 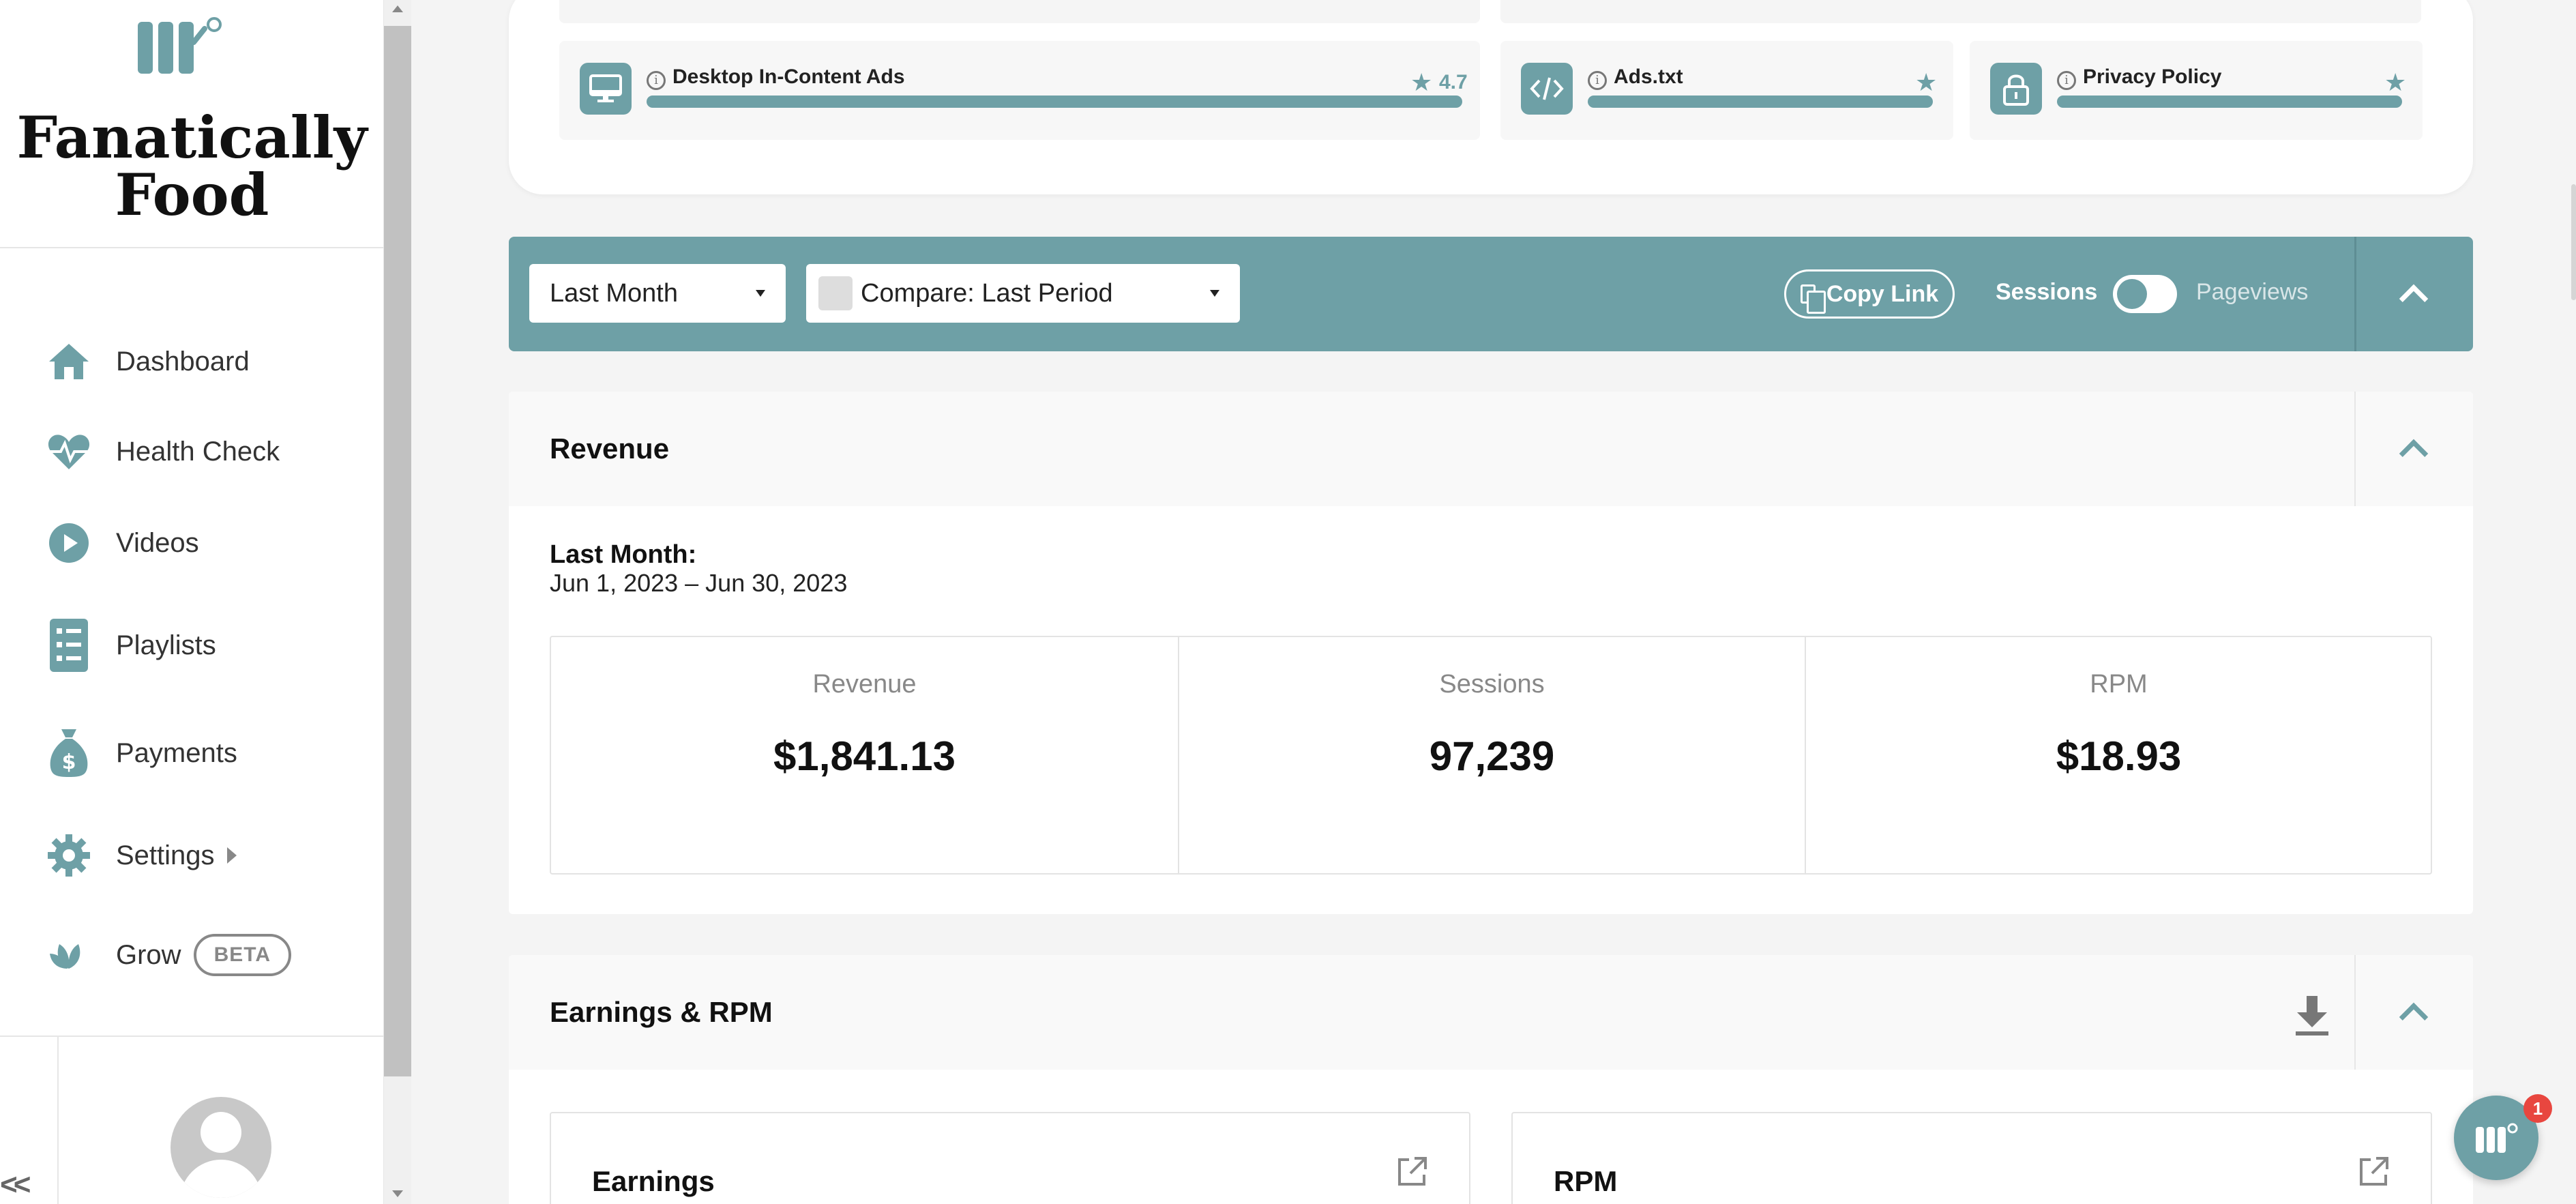 I want to click on page-scrollbar-thumb, so click(x=2573, y=242).